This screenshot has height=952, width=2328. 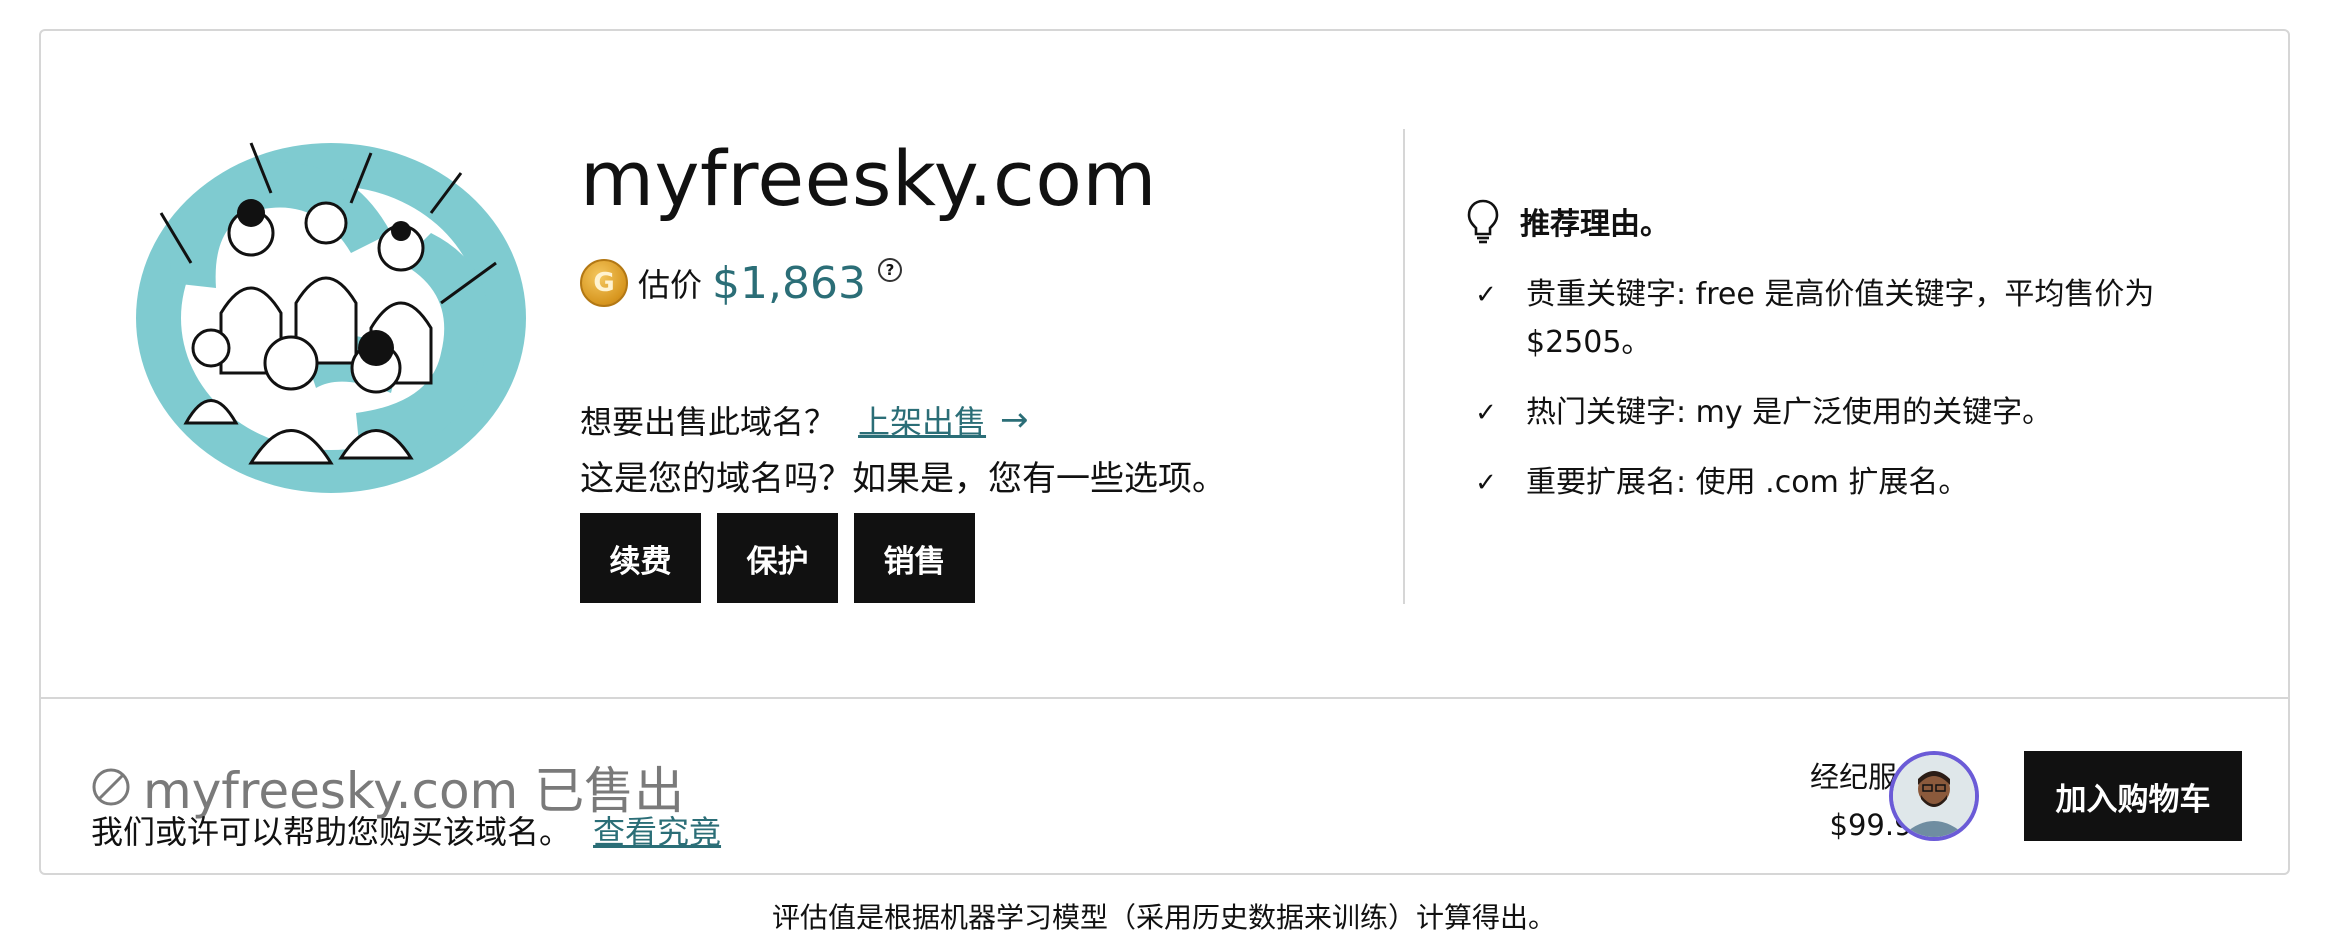 I want to click on reason-item: ✓ 热门关键字: my 是广泛使用的关键字。, so click(x=1846, y=413).